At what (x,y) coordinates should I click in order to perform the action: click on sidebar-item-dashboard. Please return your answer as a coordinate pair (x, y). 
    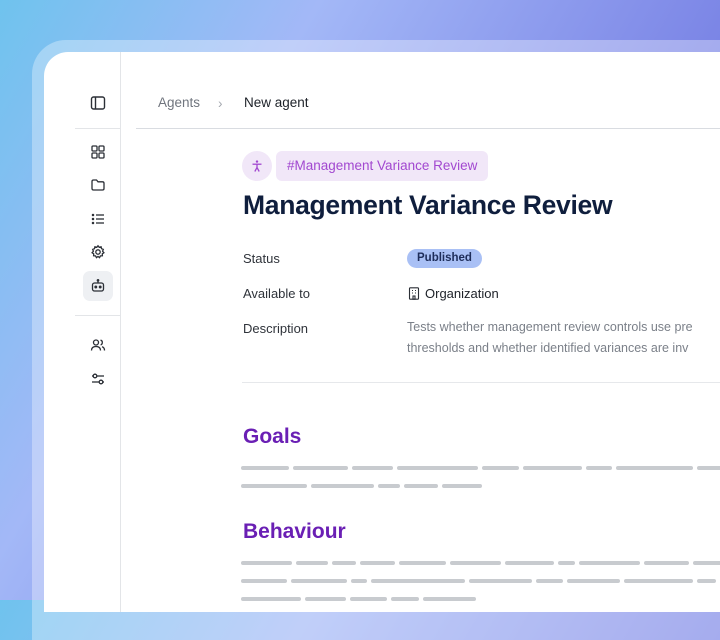
    Looking at the image, I should click on (98, 152).